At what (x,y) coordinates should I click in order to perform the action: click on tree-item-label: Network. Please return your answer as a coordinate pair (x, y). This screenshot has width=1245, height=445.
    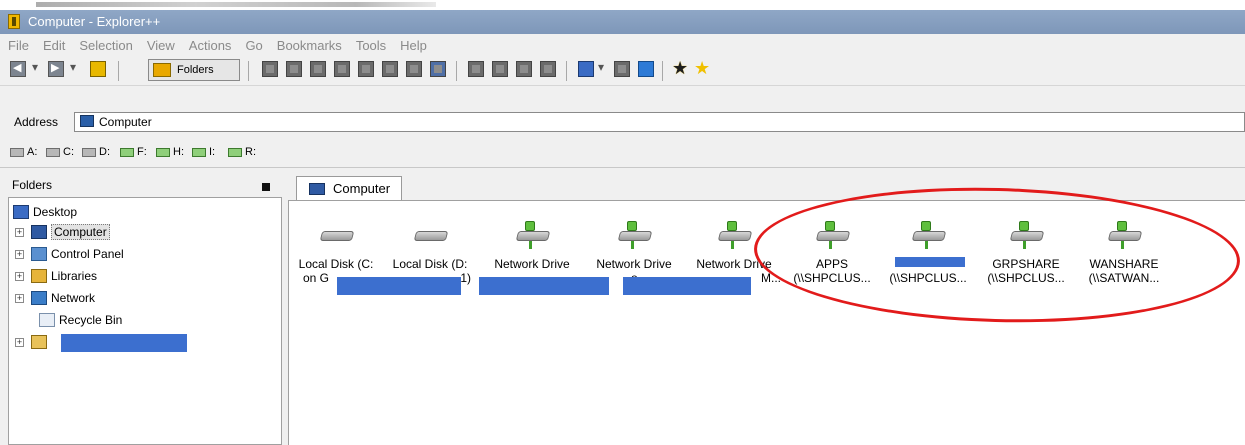
    Looking at the image, I should click on (73, 298).